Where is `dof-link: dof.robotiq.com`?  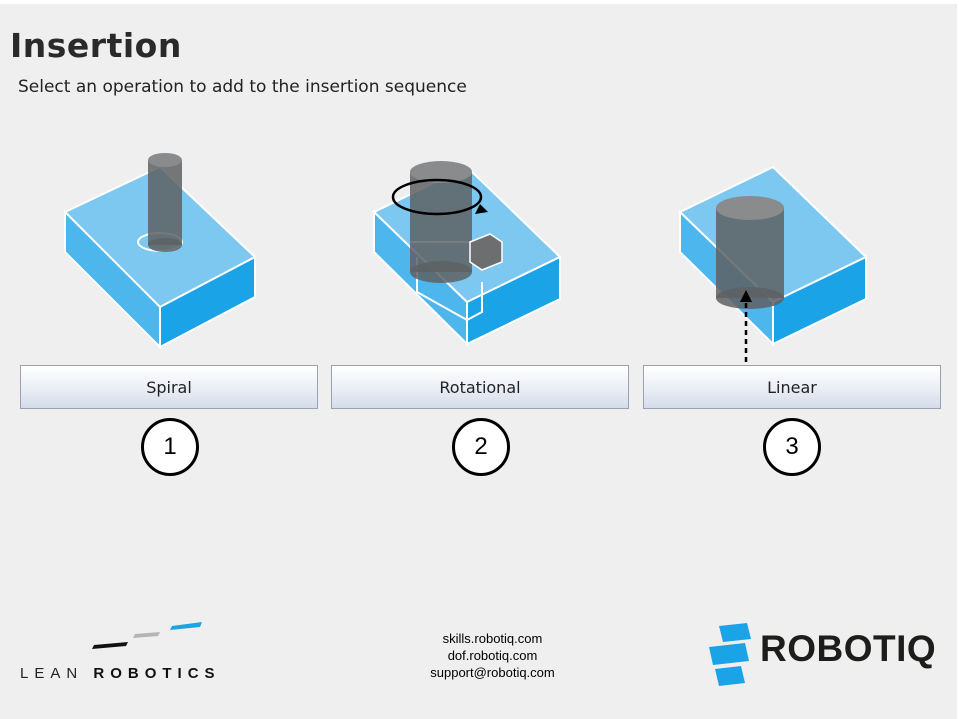 dof-link: dof.robotiq.com is located at coordinates (492, 655).